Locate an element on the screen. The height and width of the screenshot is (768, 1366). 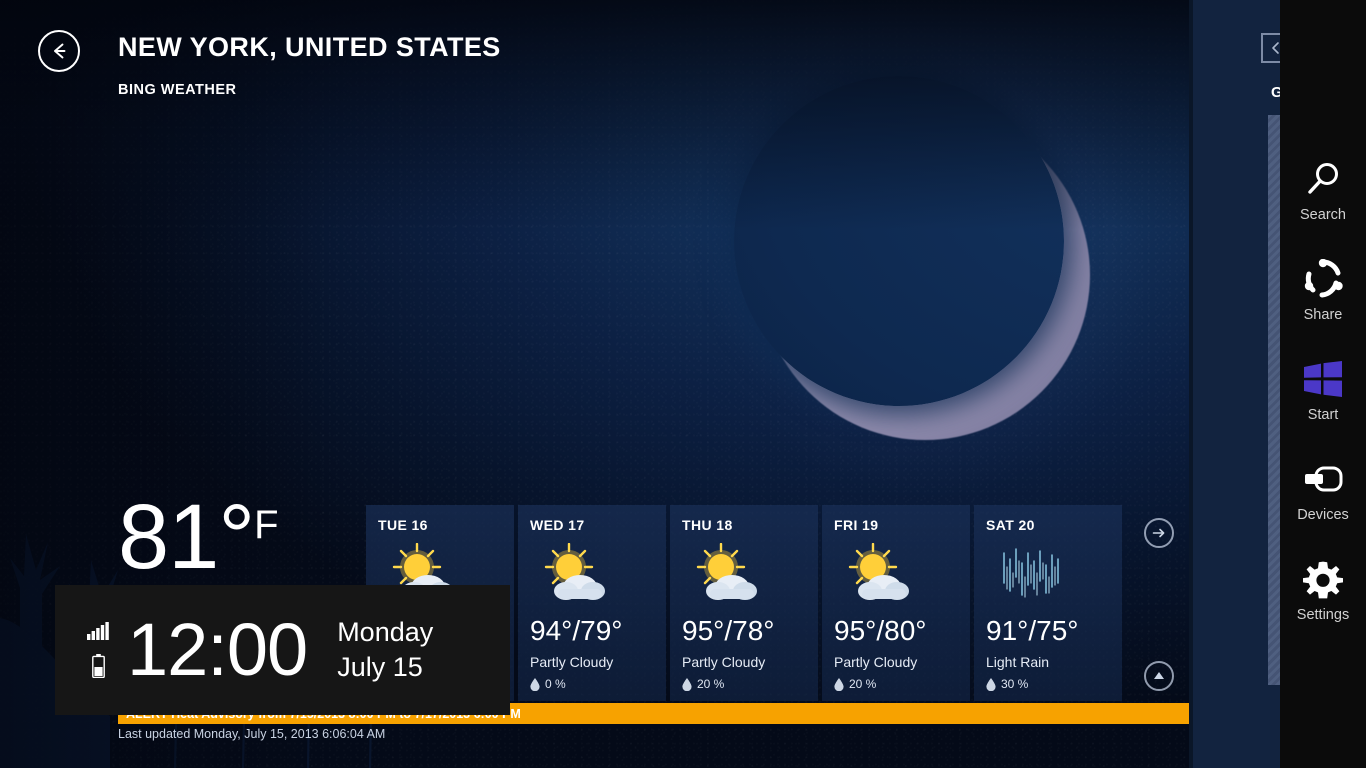
arrow-up-circle-icon is located at coordinates (1159, 675).